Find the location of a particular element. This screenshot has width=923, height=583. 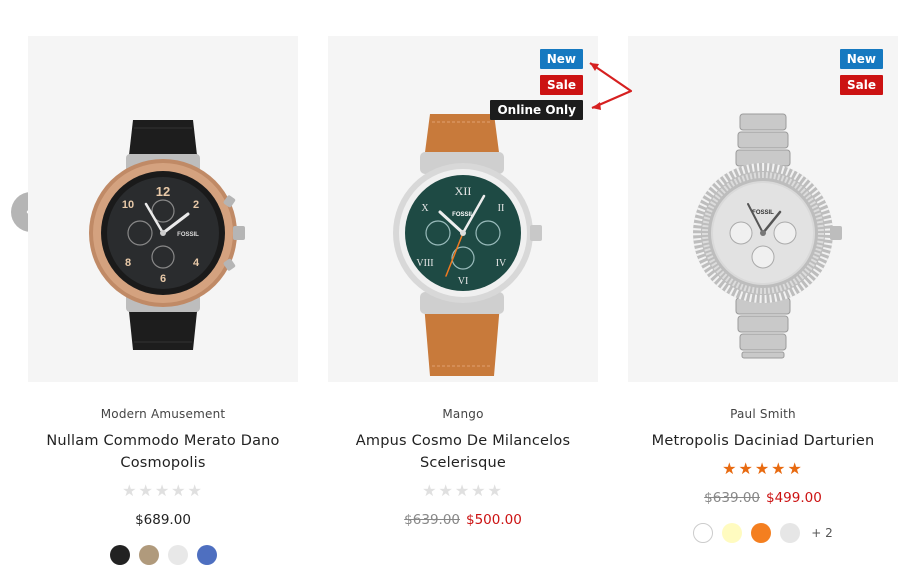

product-price: $639.00 $500.00 is located at coordinates (463, 520).